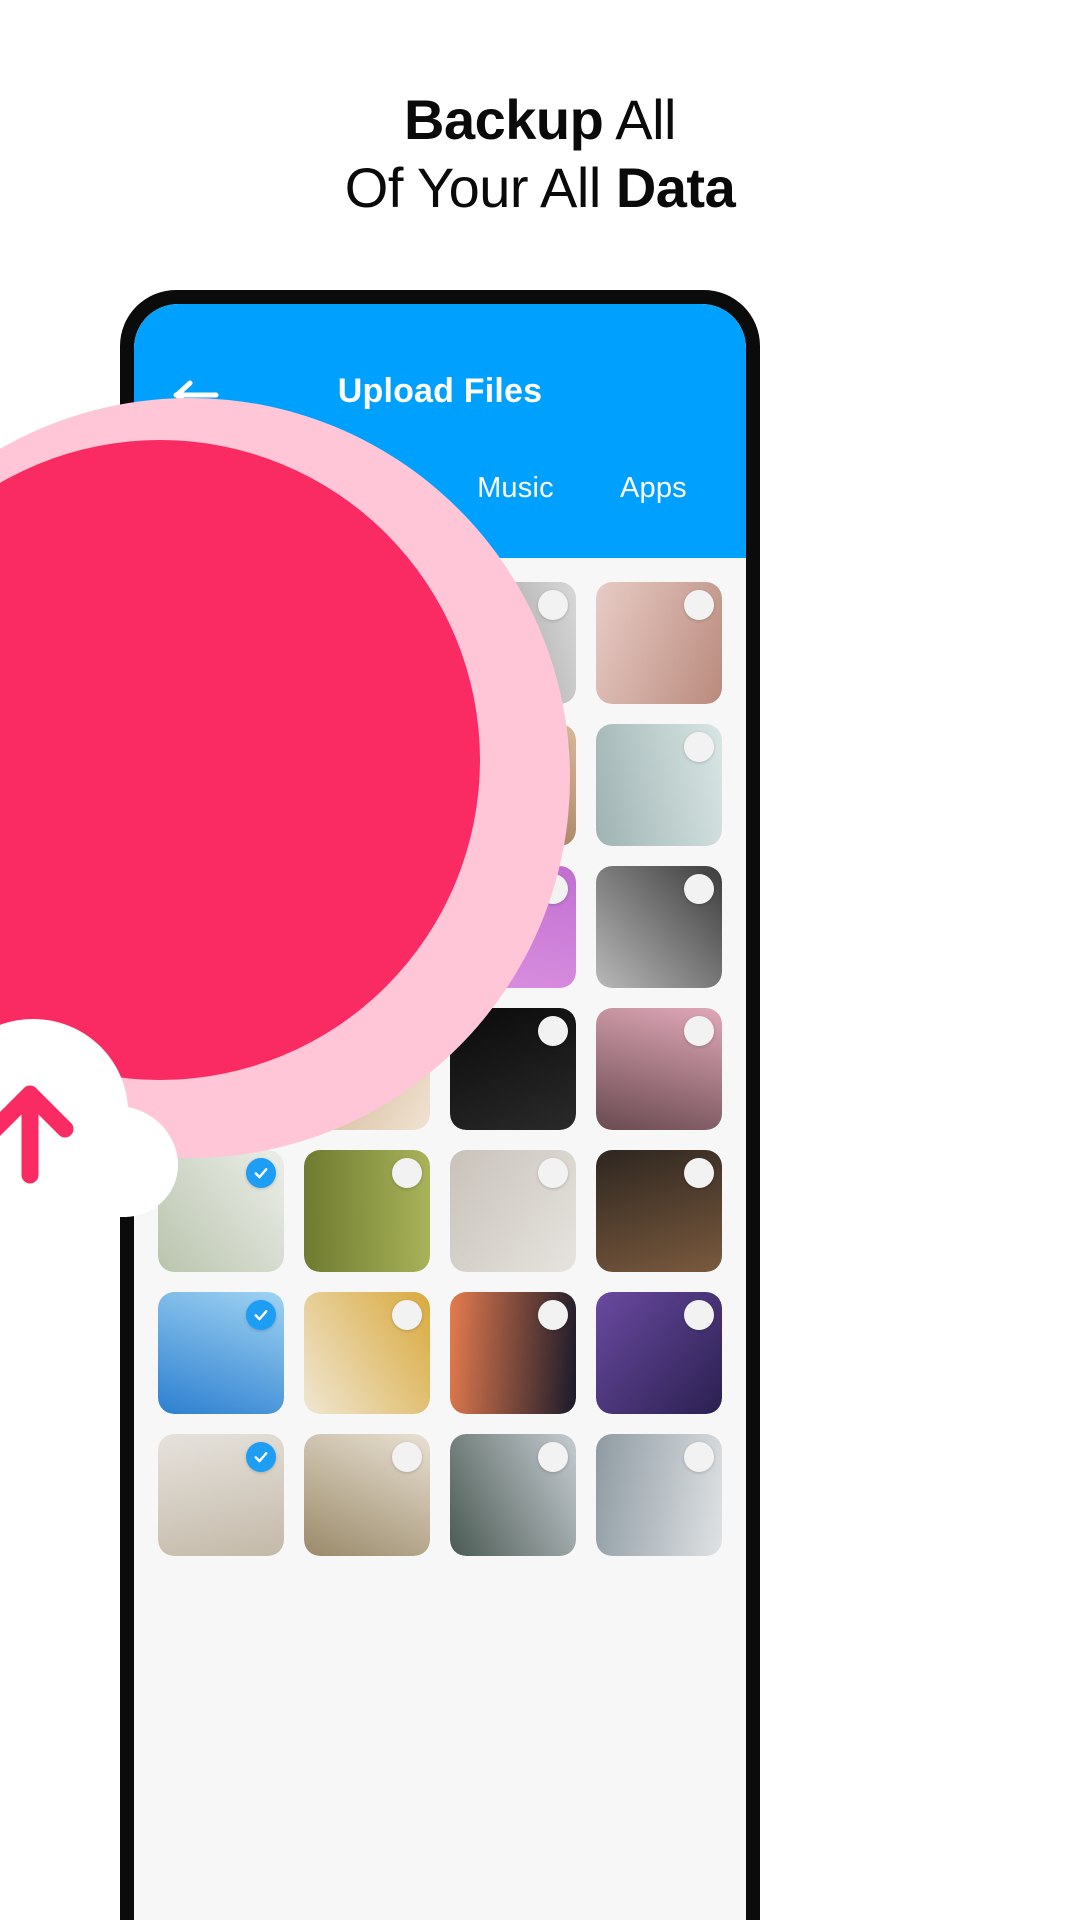  What do you see at coordinates (653, 488) in the screenshot?
I see `tab-apps: Apps` at bounding box center [653, 488].